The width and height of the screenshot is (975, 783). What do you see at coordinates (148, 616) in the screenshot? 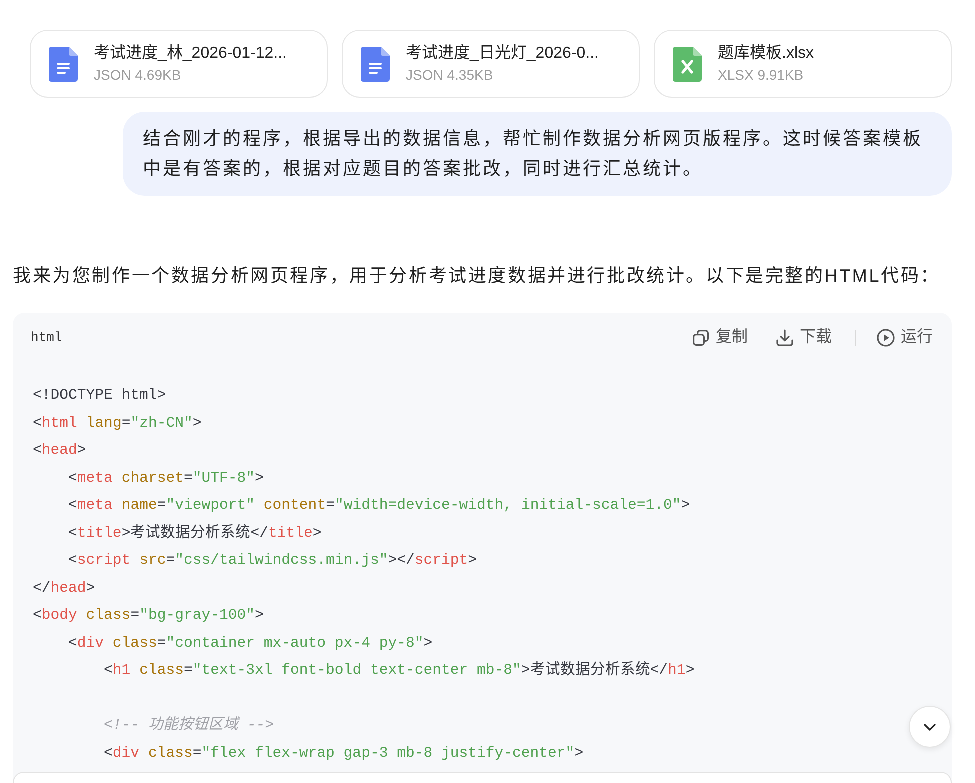
I see `code-line: <body class="bg-gray-100">` at bounding box center [148, 616].